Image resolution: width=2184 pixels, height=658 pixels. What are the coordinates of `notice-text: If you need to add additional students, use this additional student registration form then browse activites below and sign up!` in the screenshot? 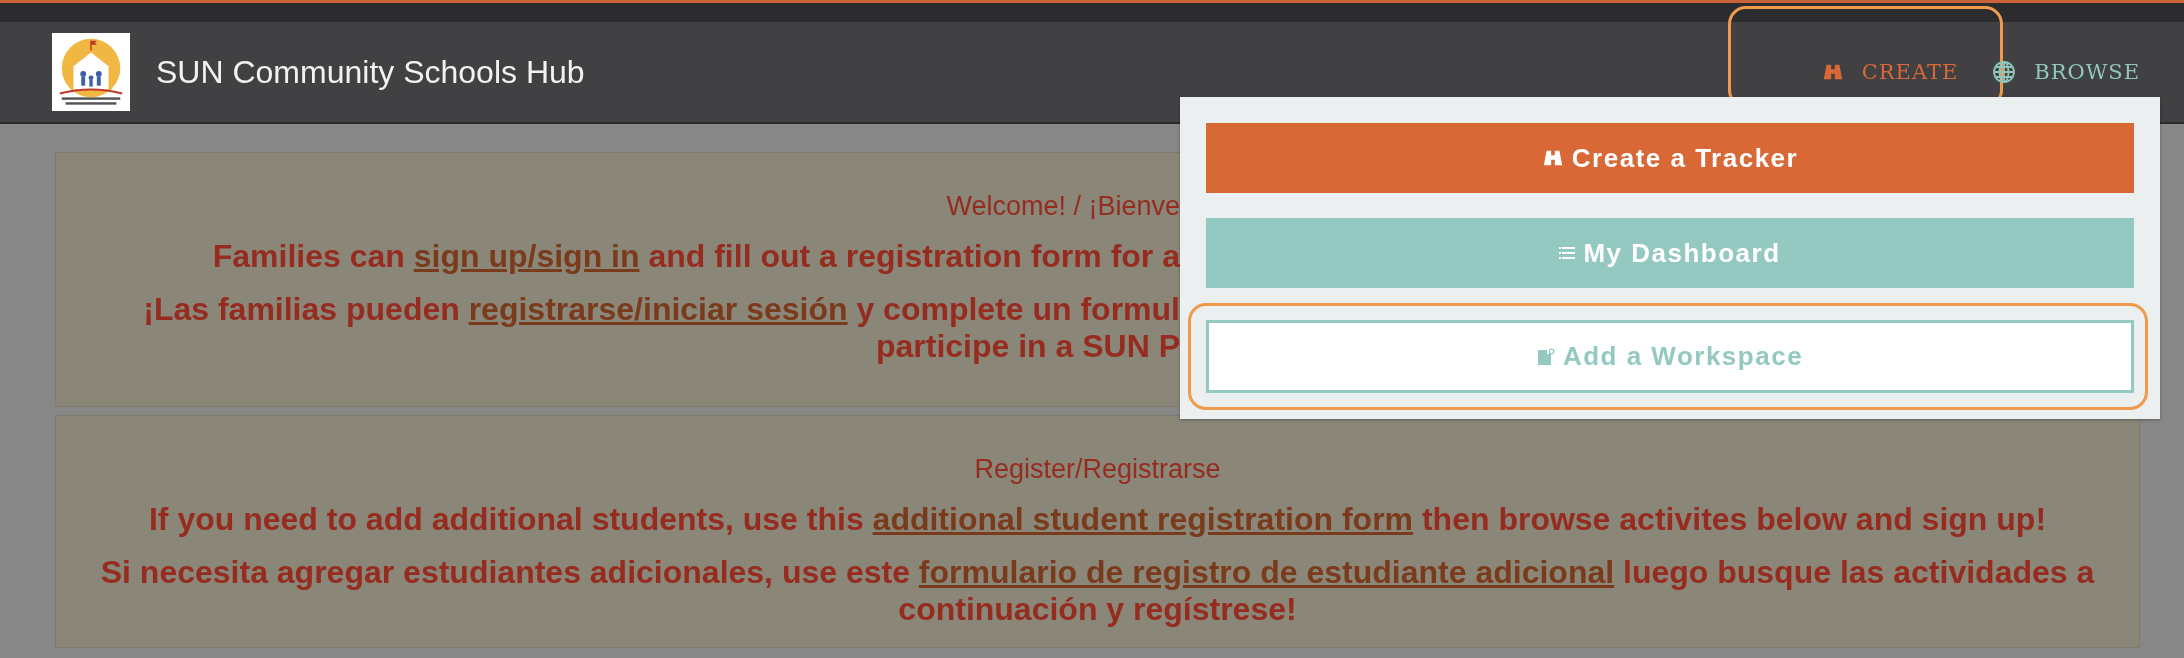 It's located at (1097, 519).